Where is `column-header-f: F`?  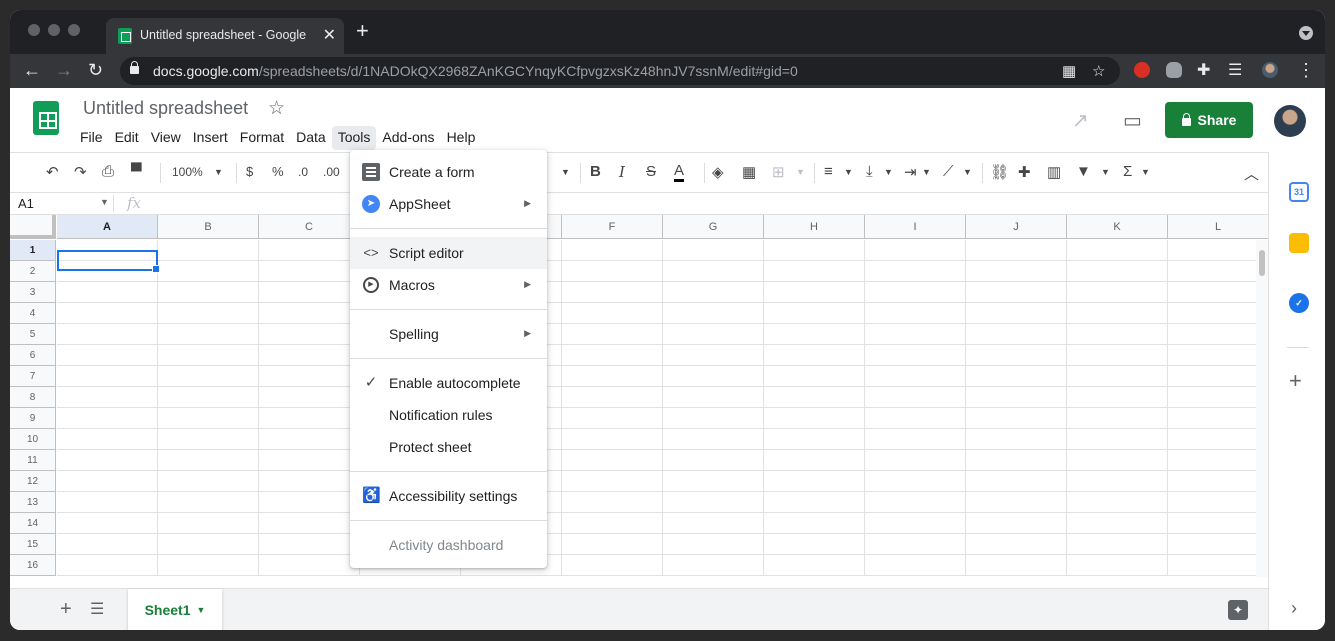
column-header-f: F is located at coordinates (612, 227).